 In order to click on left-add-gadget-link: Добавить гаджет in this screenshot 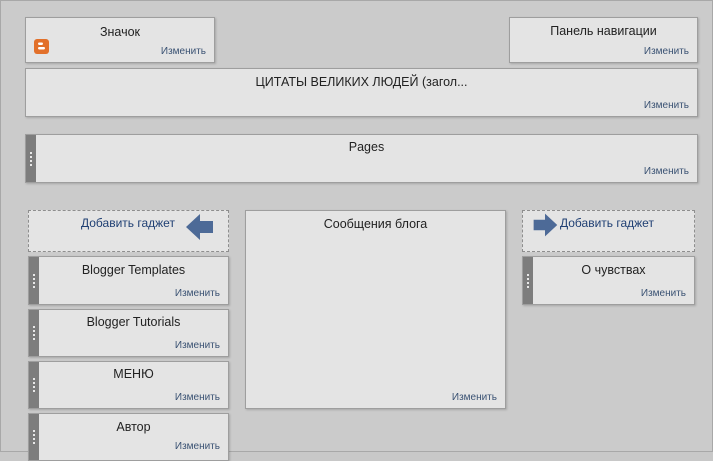, I will do `click(128, 223)`.